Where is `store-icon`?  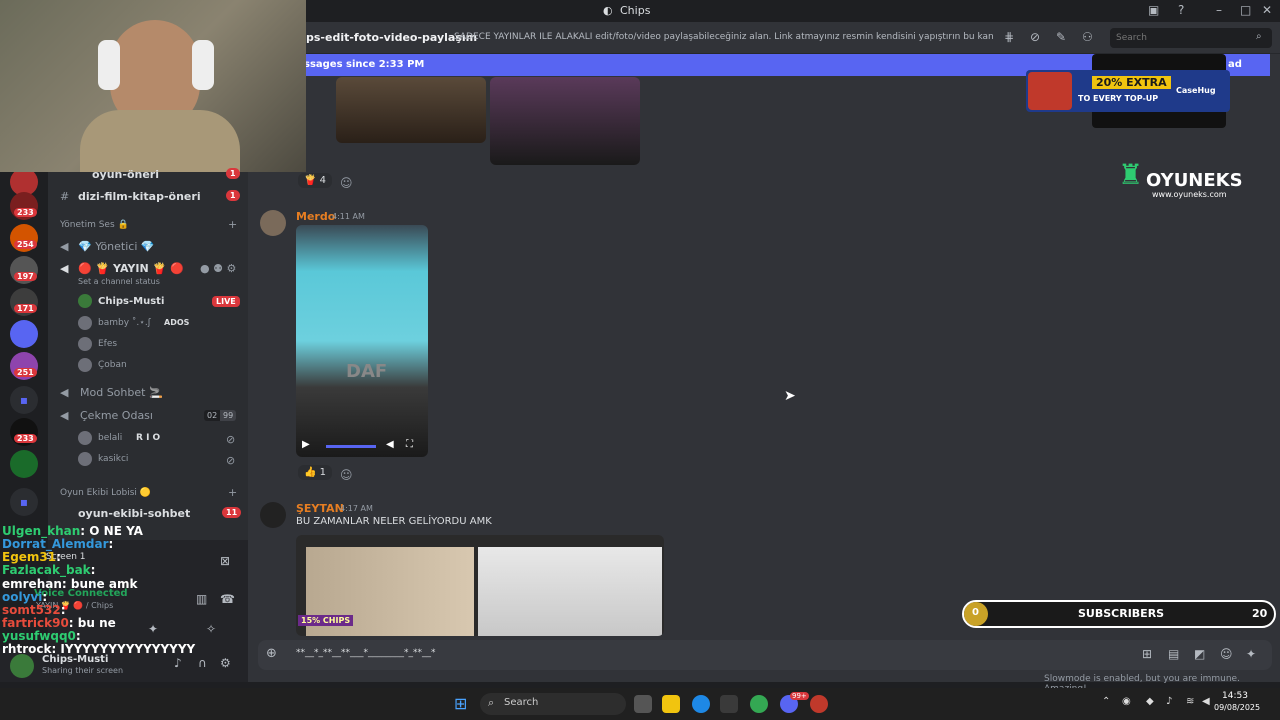 store-icon is located at coordinates (729, 704).